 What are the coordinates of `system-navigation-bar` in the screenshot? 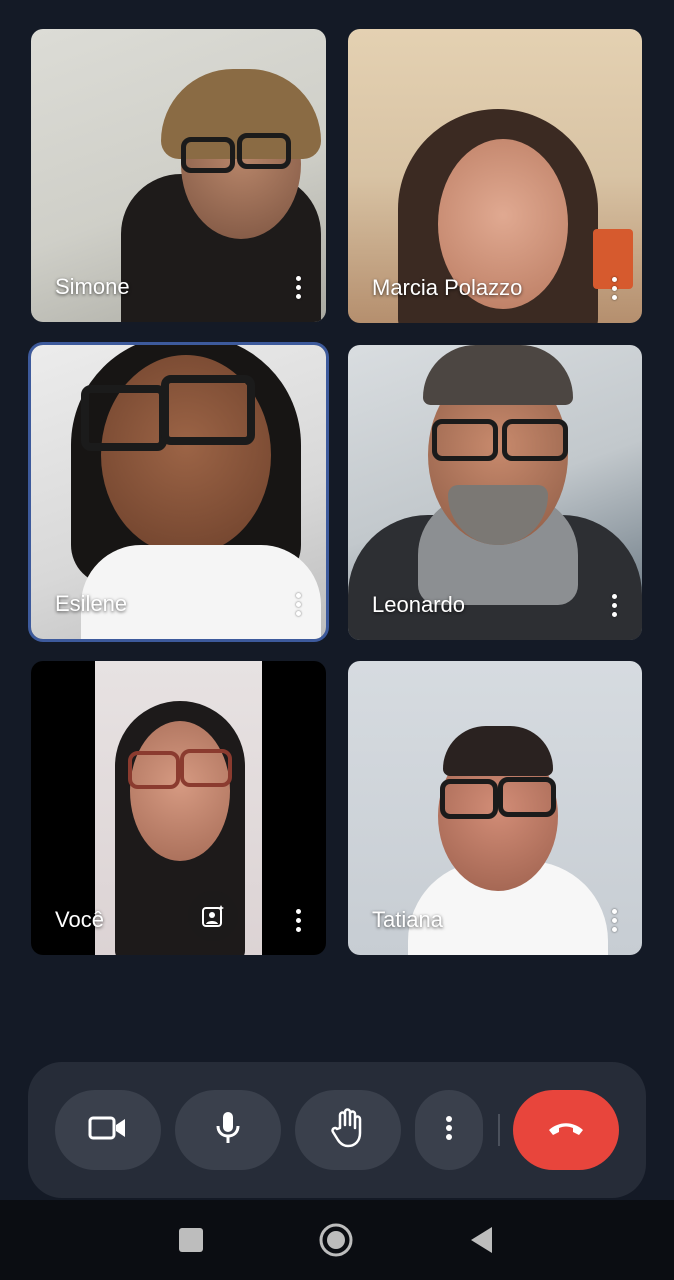 It's located at (337, 1240).